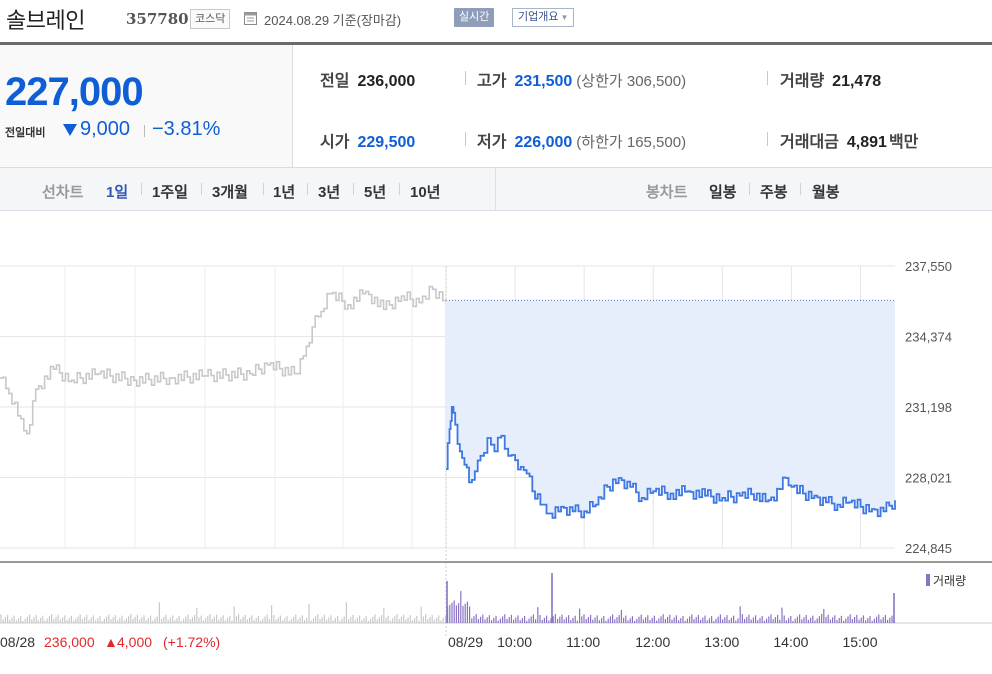 This screenshot has width=992, height=674. What do you see at coordinates (538, 17) in the screenshot?
I see `company-info-label: 기업개요` at bounding box center [538, 17].